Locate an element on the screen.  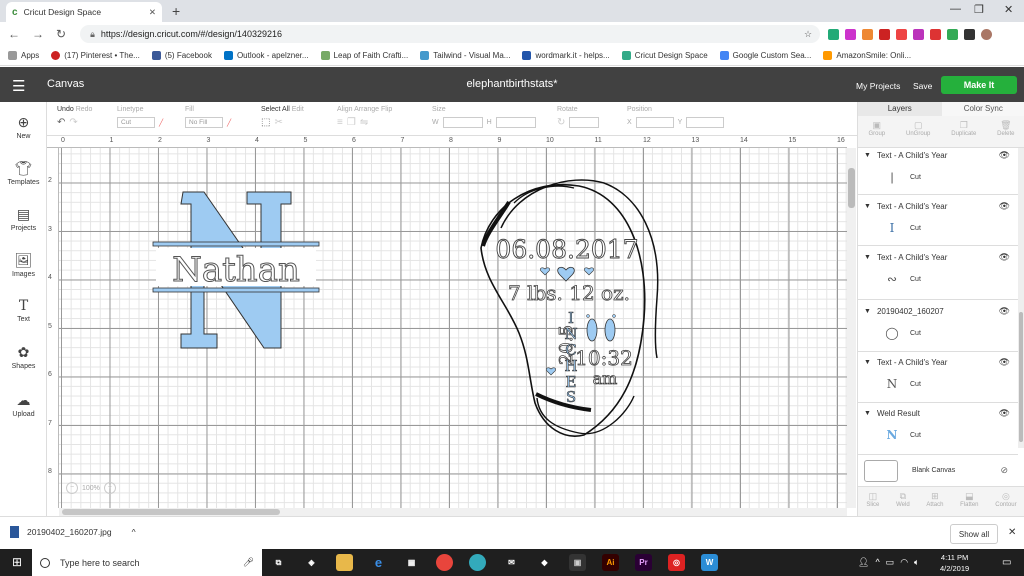
volume-icon: 🔈︎ is located at coordinates (916, 562).